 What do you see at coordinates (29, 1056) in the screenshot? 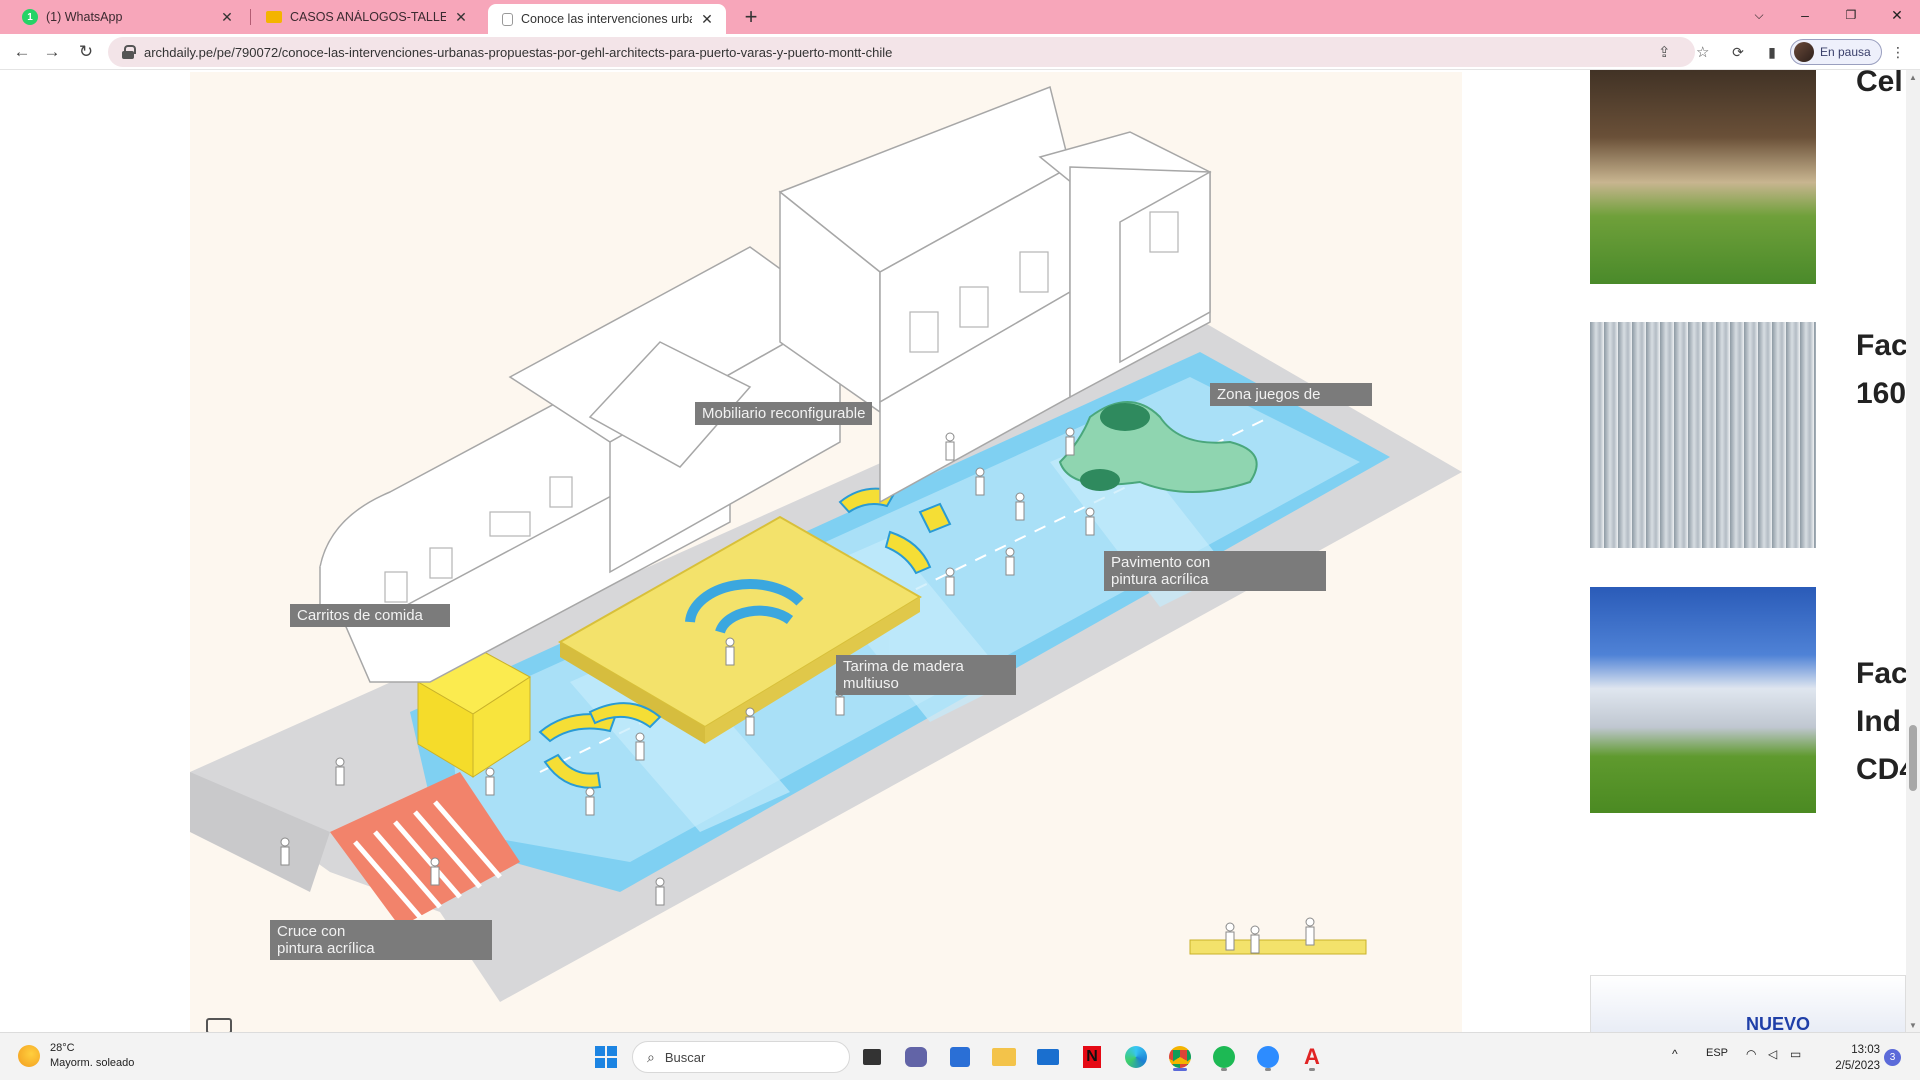
I see `sun-icon` at bounding box center [29, 1056].